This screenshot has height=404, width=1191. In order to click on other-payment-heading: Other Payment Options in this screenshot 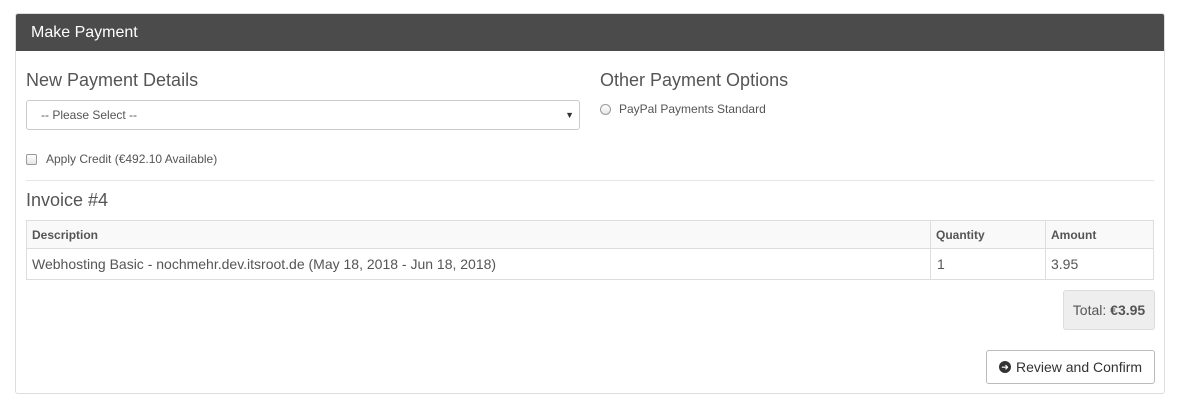, I will do `click(694, 80)`.